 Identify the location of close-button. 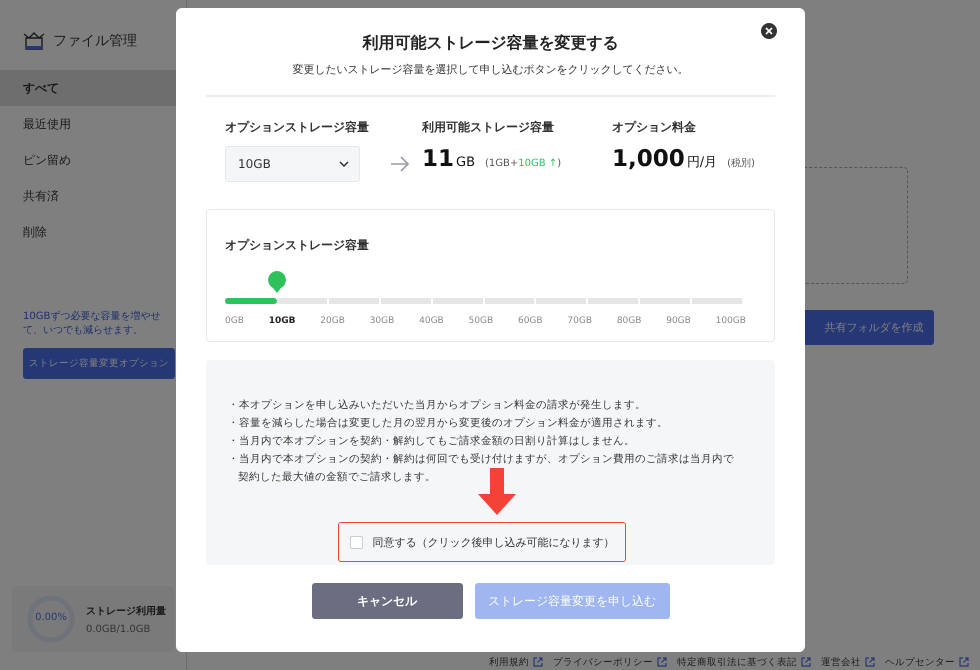
(769, 31).